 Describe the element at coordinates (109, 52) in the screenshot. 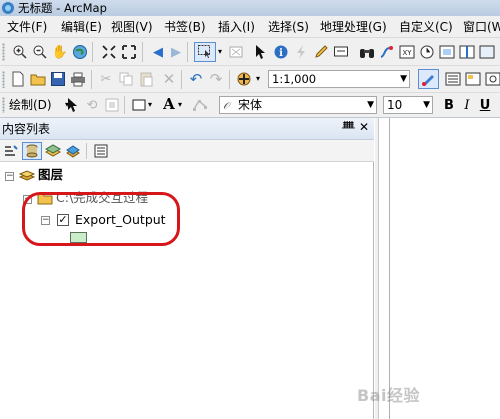

I see `fixed-zoom-in-icon` at that location.